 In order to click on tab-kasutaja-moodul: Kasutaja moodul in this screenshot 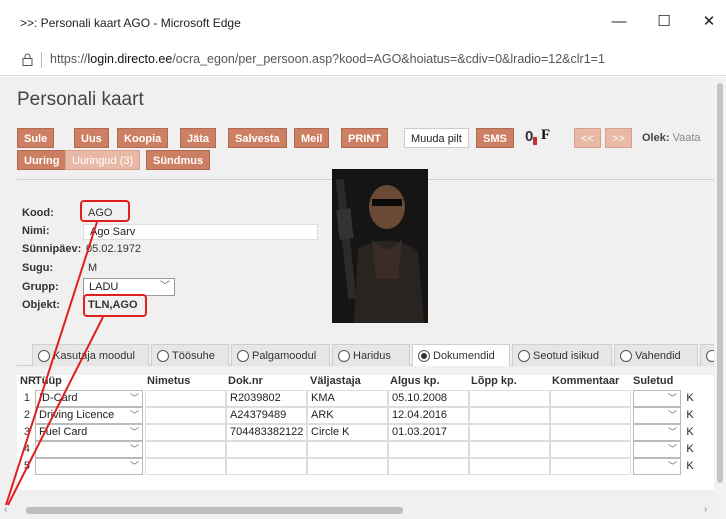, I will do `click(90, 355)`.